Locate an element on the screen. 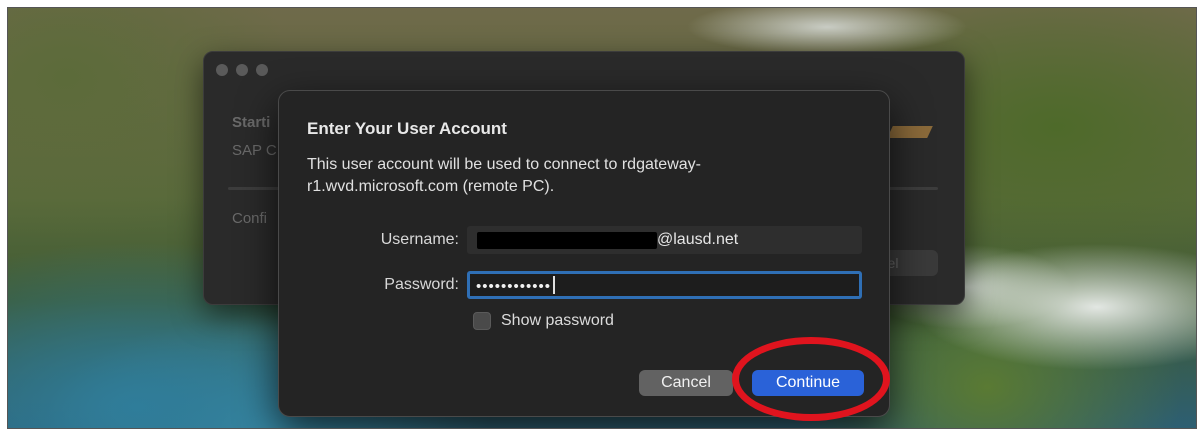  text-caret is located at coordinates (554, 285).